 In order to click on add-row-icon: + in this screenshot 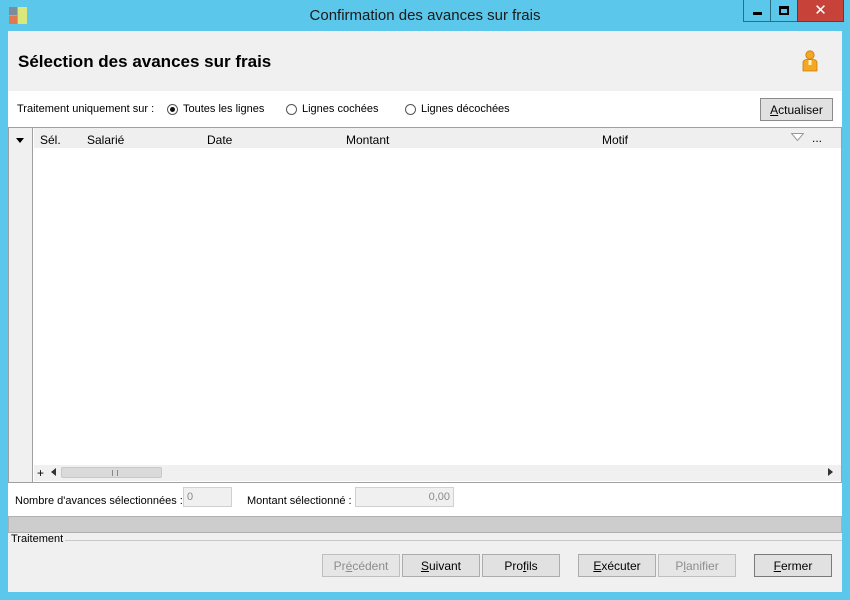, I will do `click(40, 473)`.